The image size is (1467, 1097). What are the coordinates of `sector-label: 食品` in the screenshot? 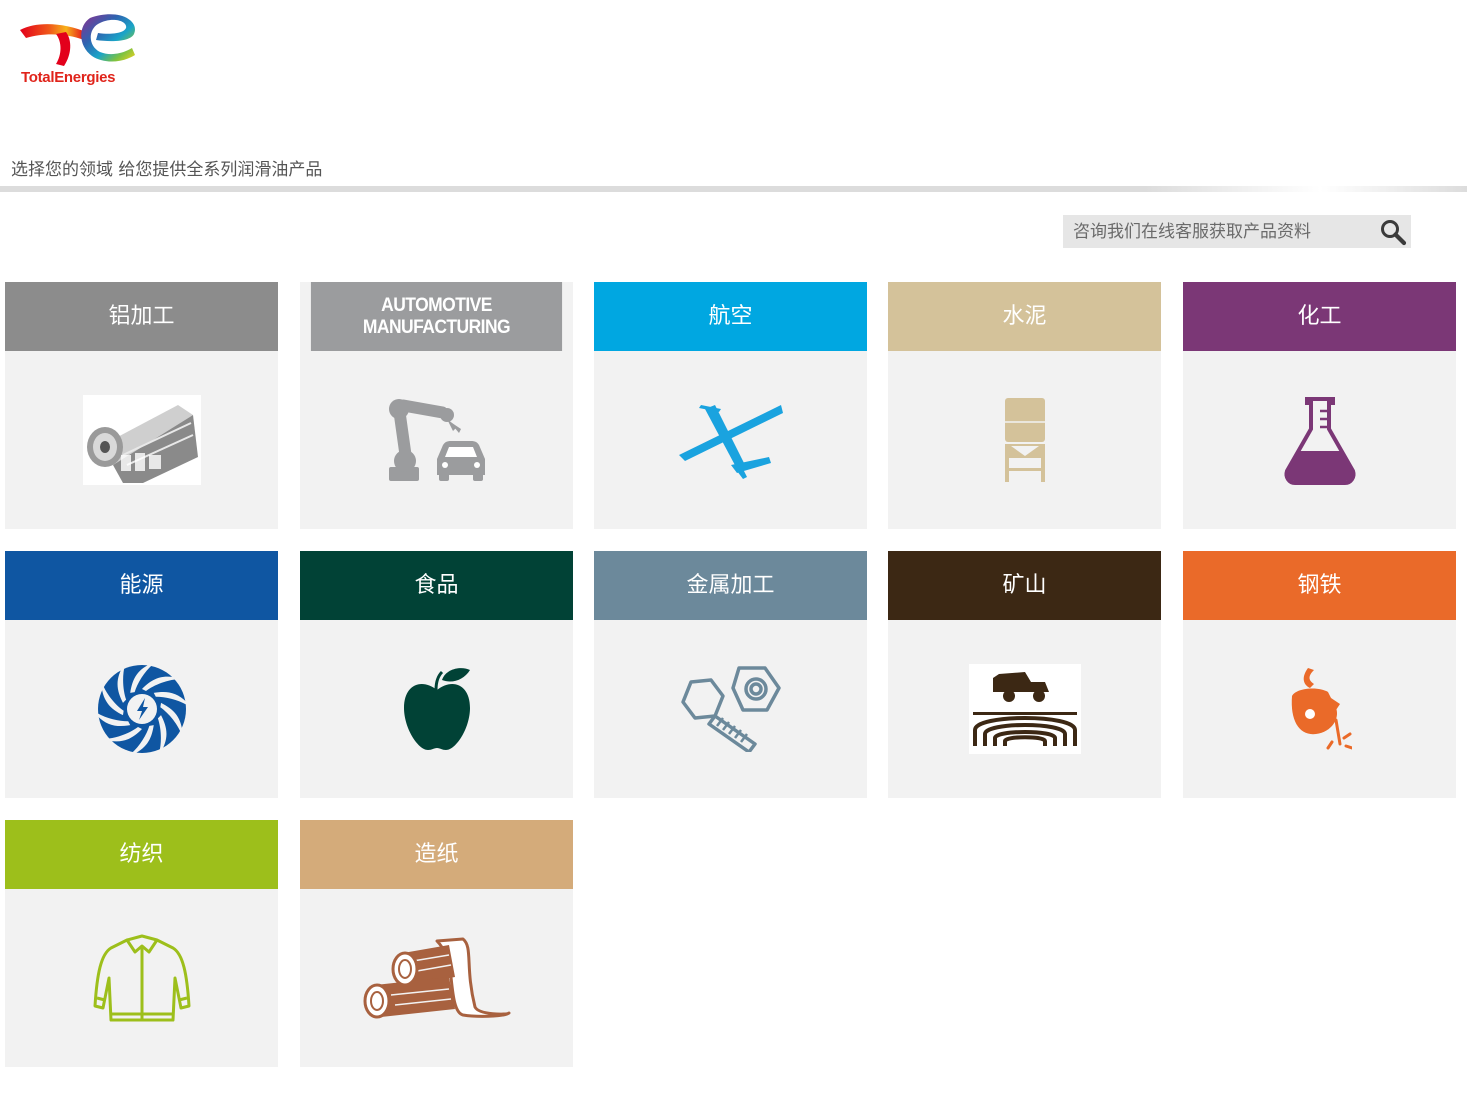 It's located at (436, 585).